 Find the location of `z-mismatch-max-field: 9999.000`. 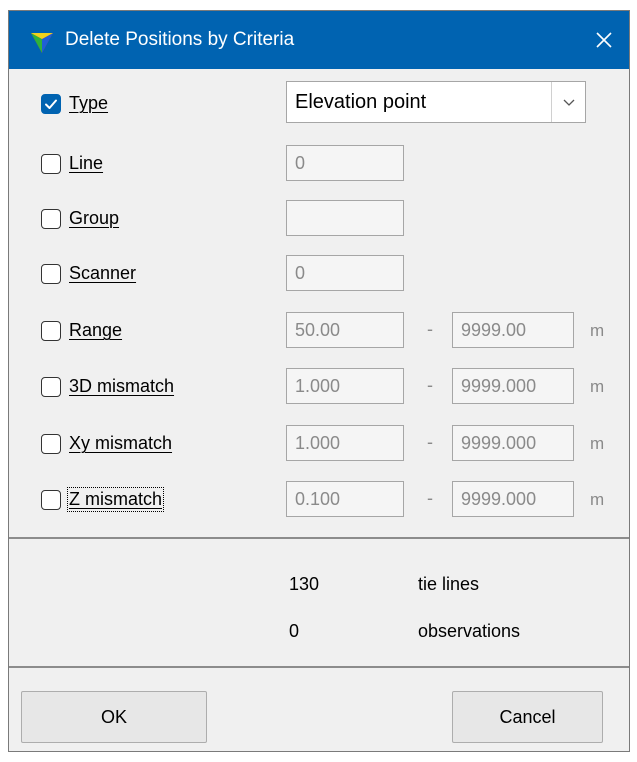

z-mismatch-max-field: 9999.000 is located at coordinates (513, 499).